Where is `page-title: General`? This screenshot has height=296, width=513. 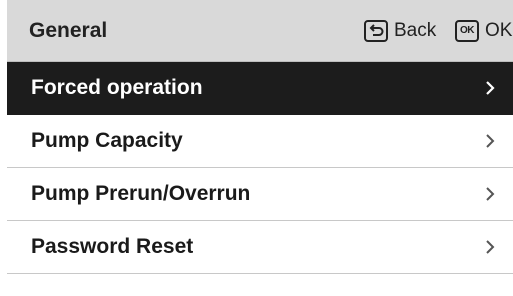
page-title: General is located at coordinates (68, 30).